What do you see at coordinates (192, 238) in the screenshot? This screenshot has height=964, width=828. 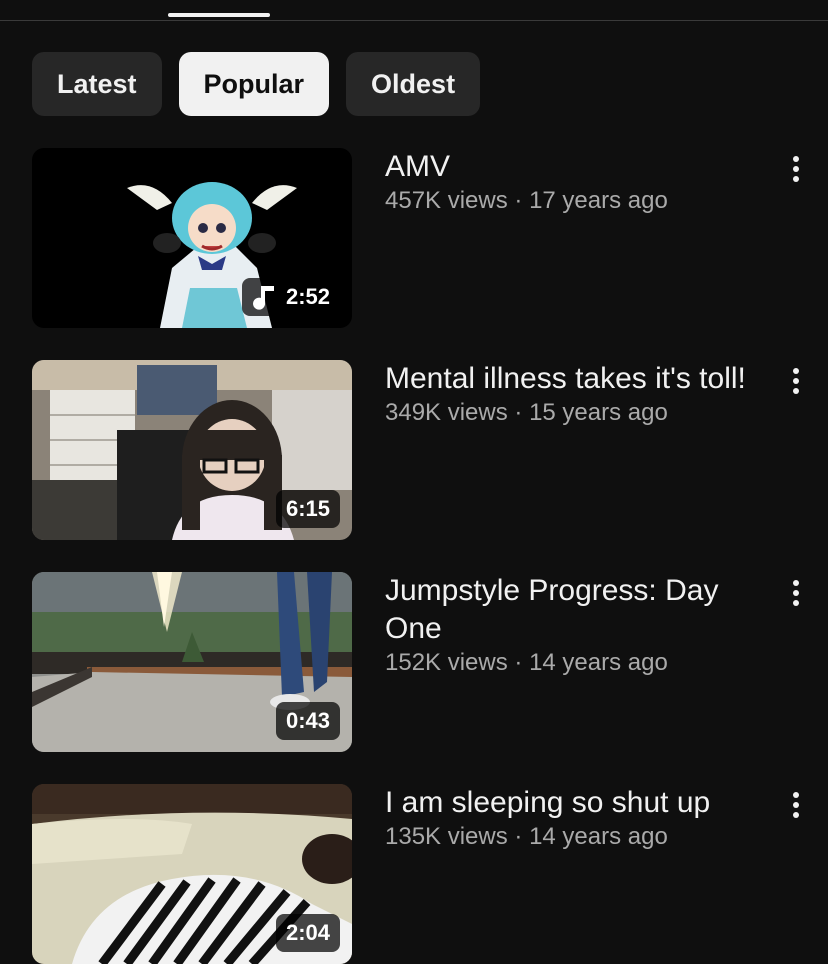 I see `video-thumbnail: 2:52` at bounding box center [192, 238].